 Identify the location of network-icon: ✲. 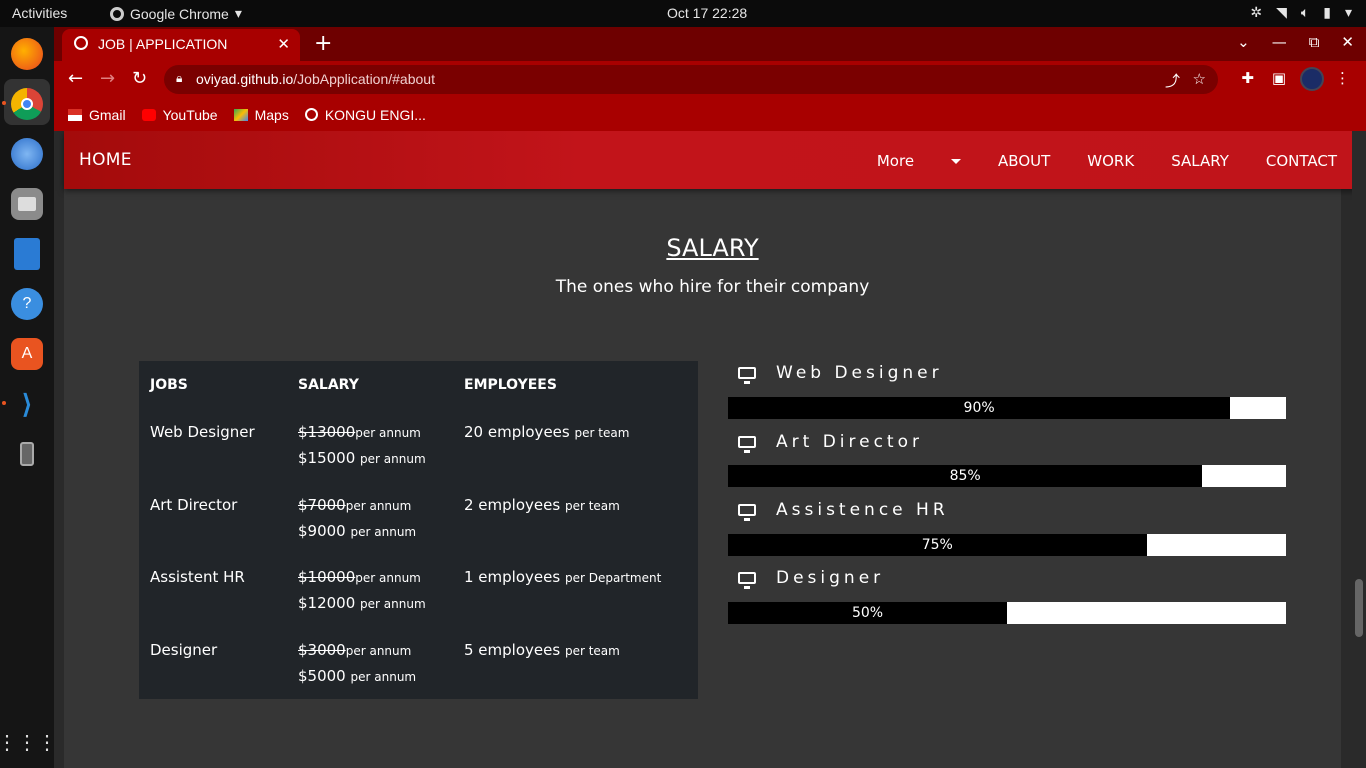
(1256, 12).